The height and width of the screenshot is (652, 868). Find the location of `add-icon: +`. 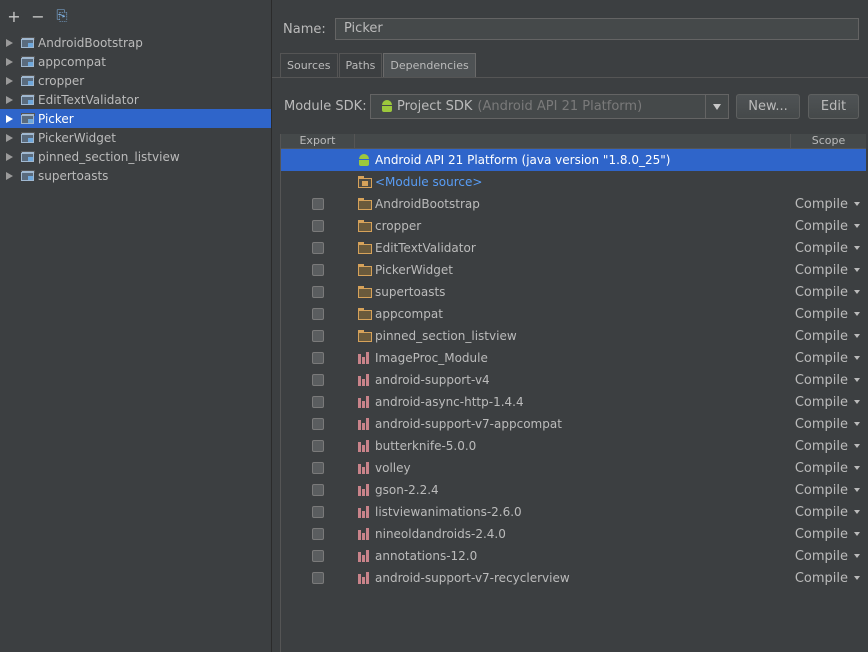

add-icon: + is located at coordinates (14, 16).